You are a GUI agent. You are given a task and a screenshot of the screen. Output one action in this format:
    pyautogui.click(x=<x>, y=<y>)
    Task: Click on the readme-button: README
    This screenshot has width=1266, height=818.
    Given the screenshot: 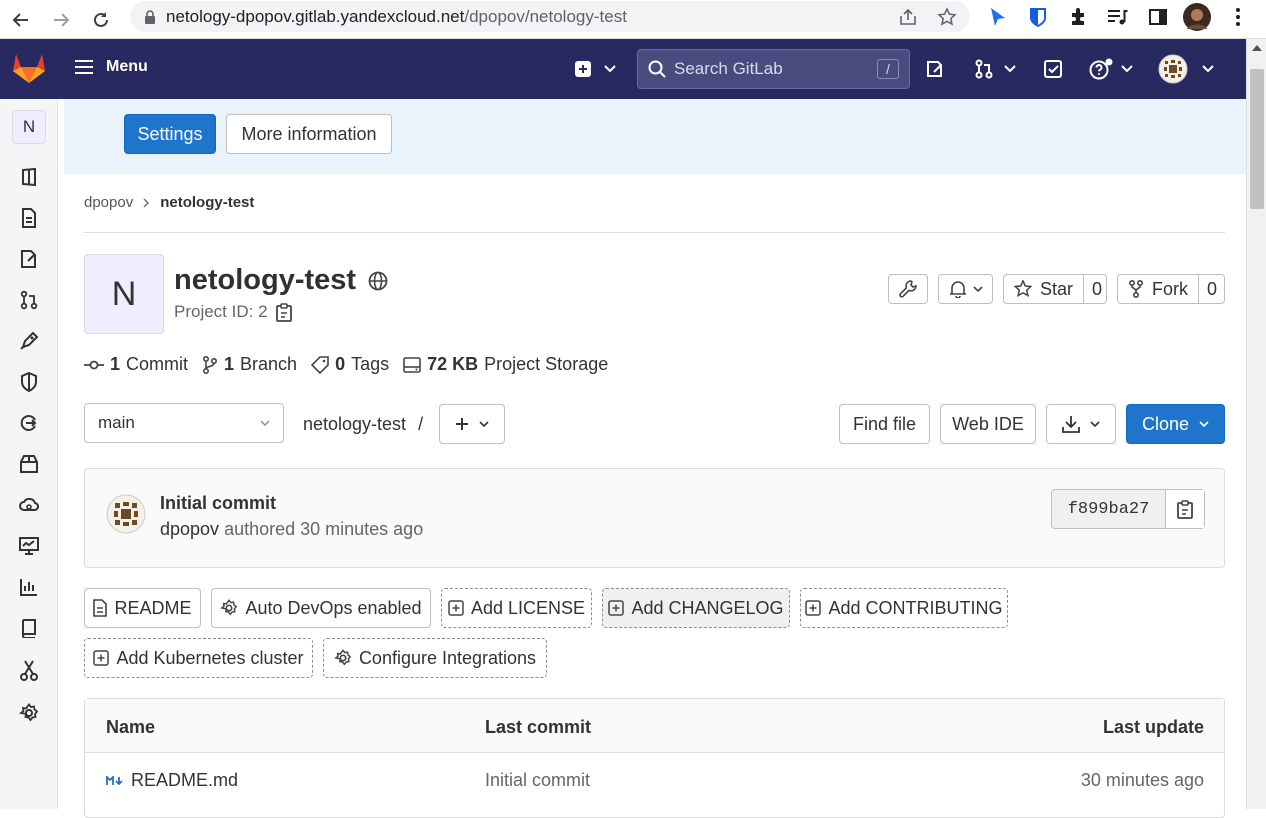 What is the action you would take?
    pyautogui.click(x=142, y=608)
    